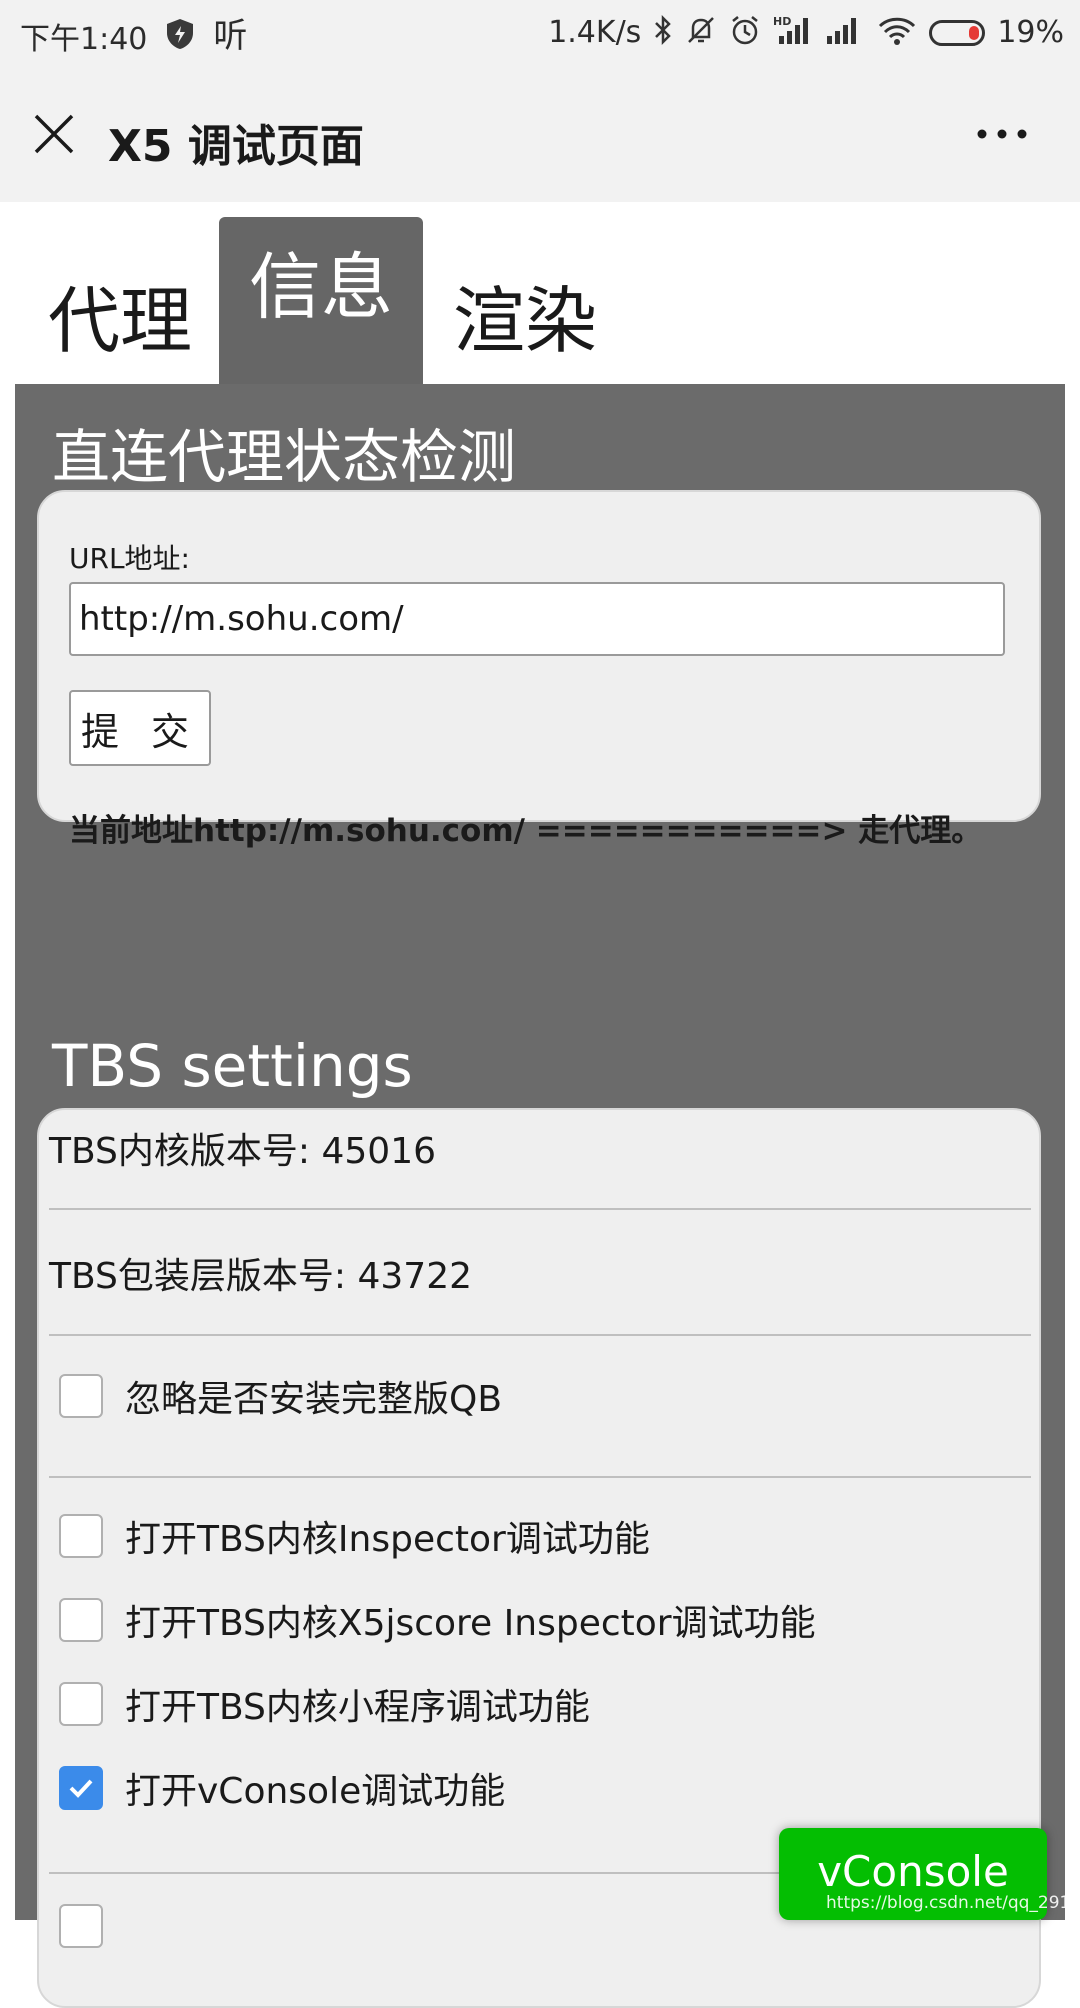  I want to click on option-inspector: 打开TBS内核Inspector调试功能, so click(354, 1536).